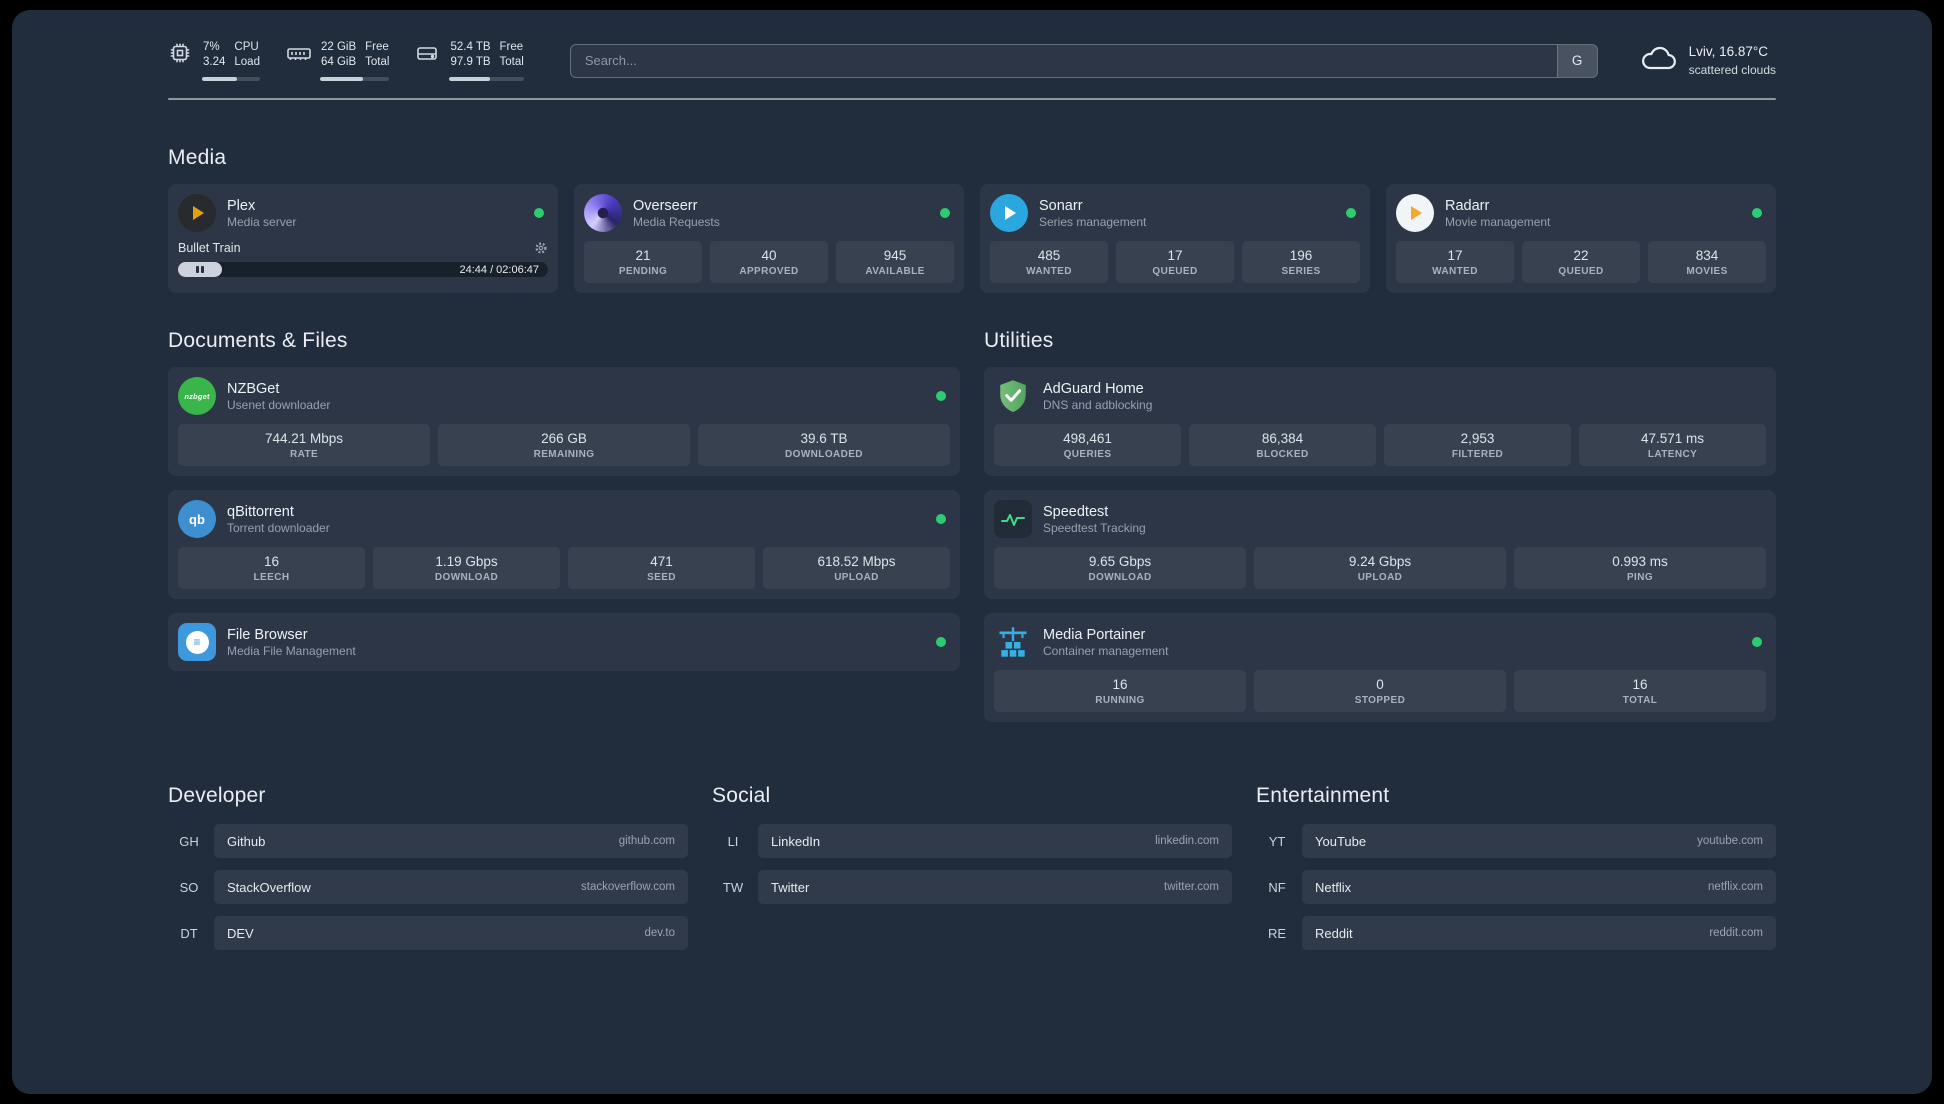  Describe the element at coordinates (197, 396) in the screenshot. I see `nzbget-icon: nzbget` at that location.